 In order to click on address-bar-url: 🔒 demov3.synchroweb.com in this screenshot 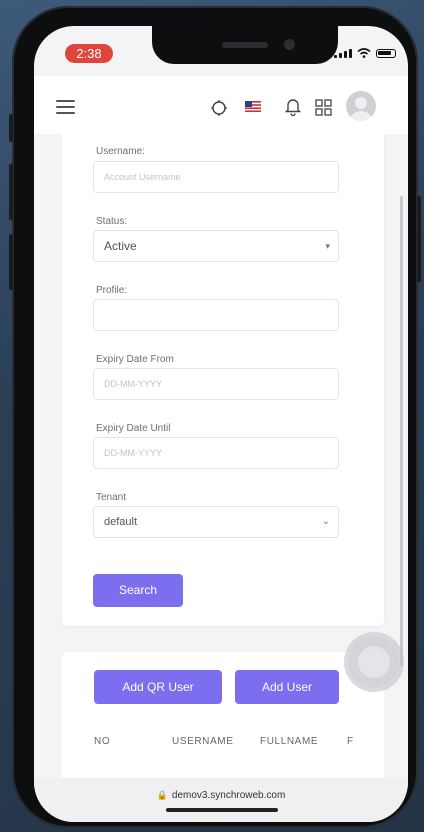, I will do `click(221, 795)`.